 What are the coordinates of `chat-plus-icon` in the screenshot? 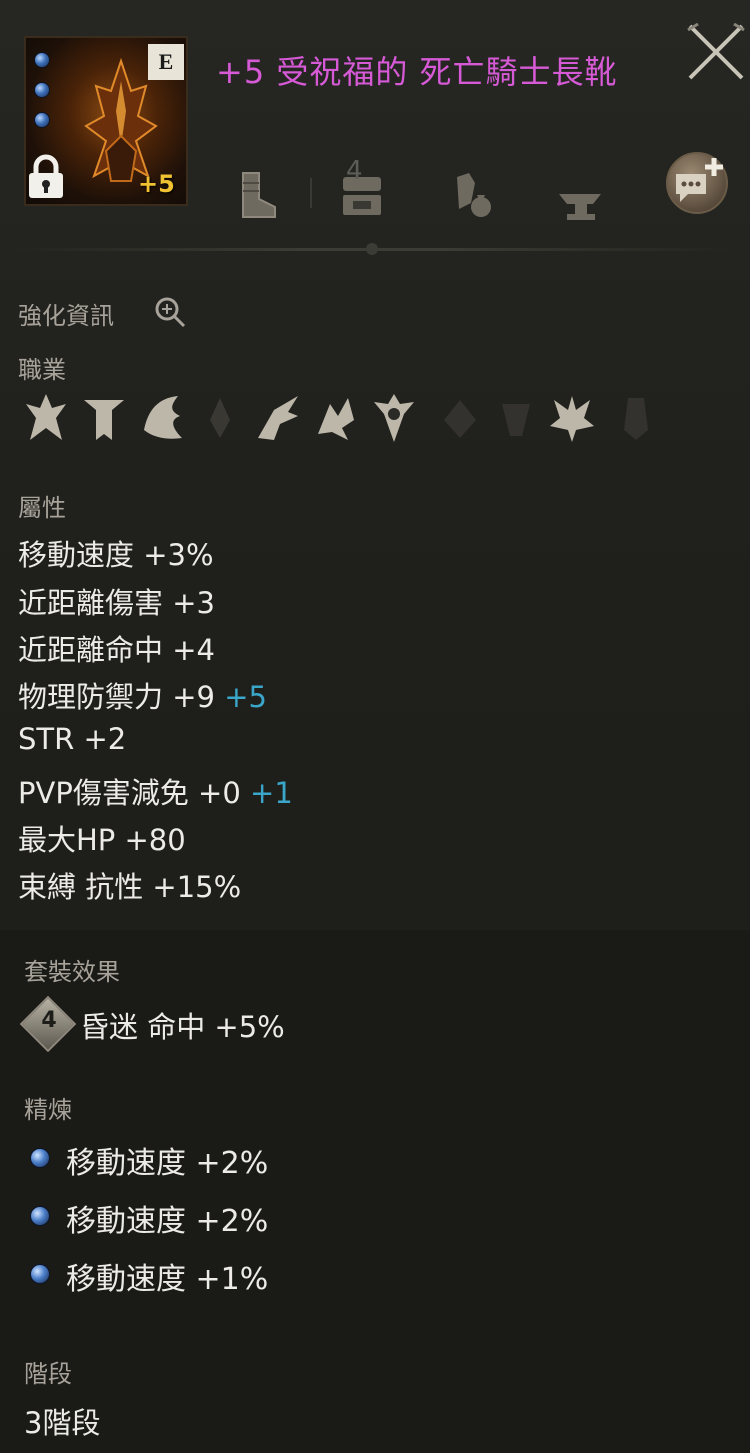 It's located at (699, 180).